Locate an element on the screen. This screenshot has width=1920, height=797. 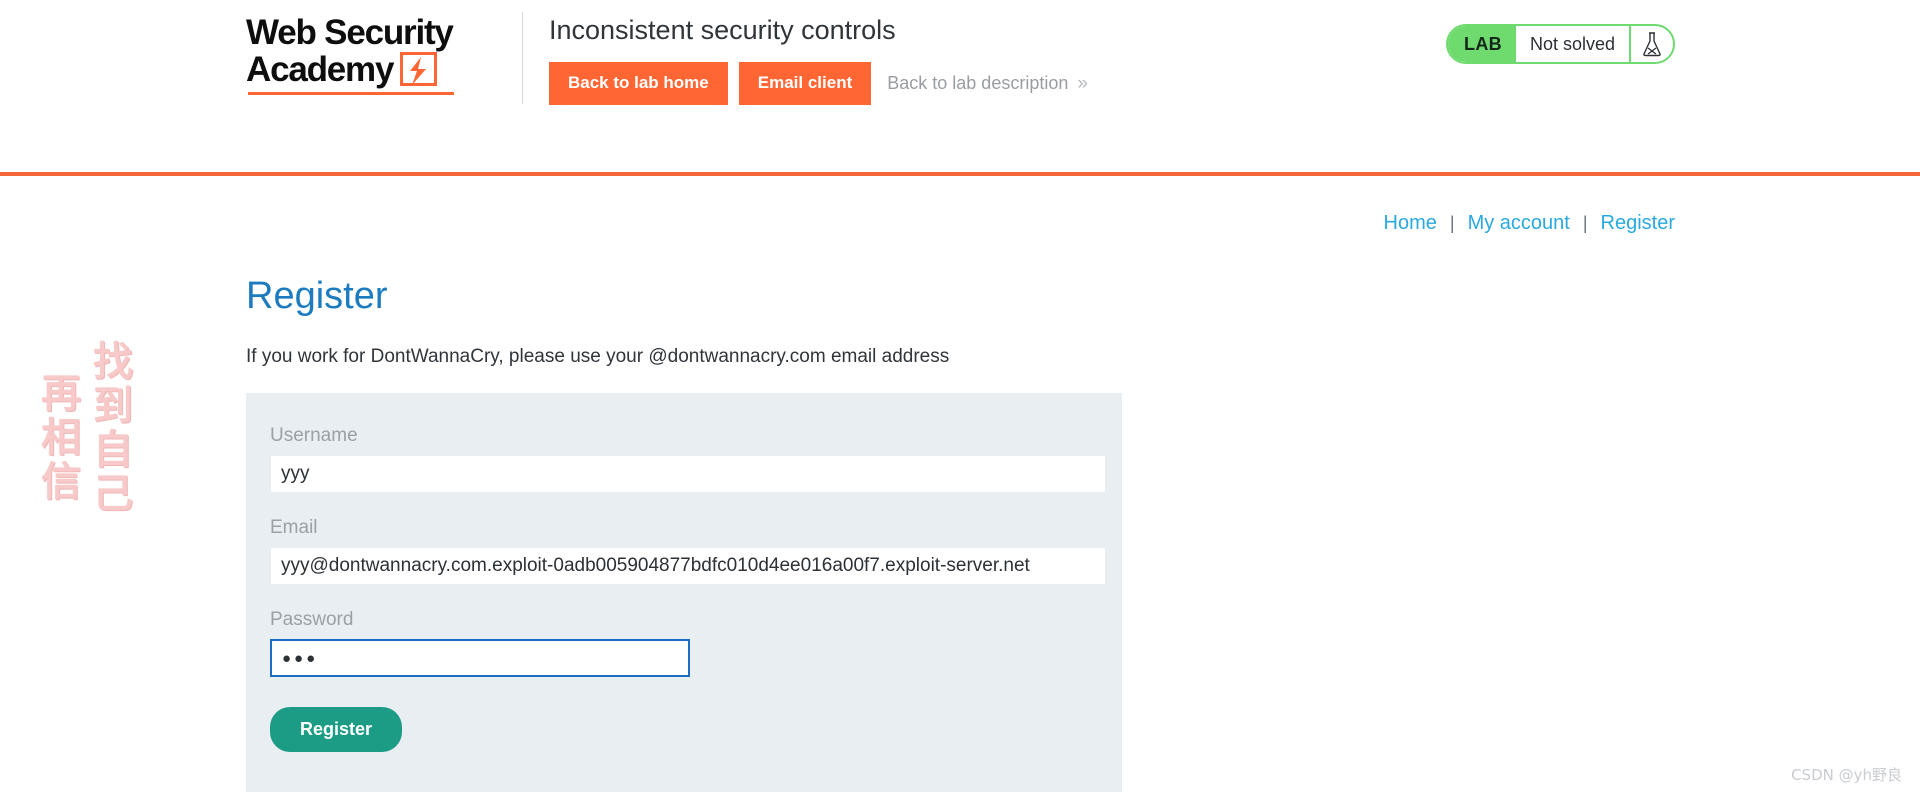
logo-underline is located at coordinates (351, 93).